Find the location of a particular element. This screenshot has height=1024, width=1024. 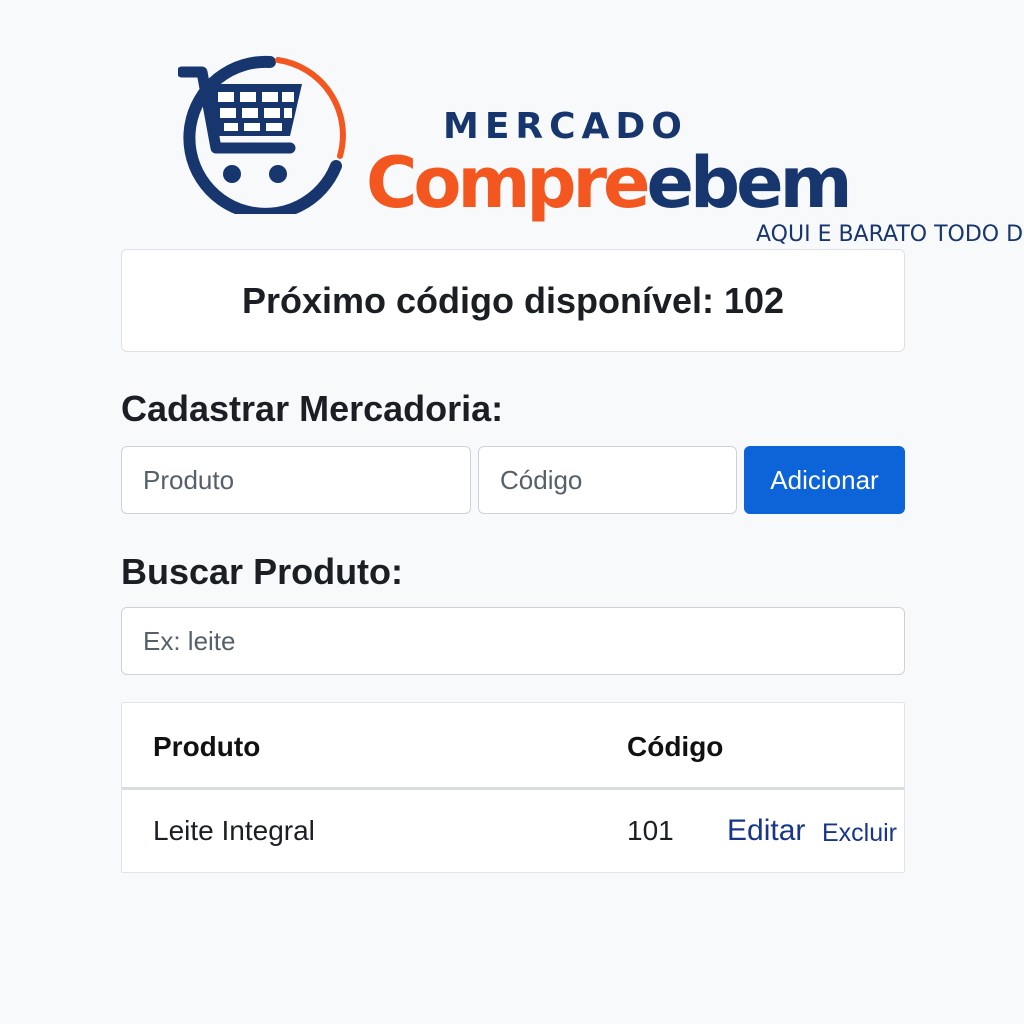

brand-name: Compreebem is located at coordinates (609, 183).